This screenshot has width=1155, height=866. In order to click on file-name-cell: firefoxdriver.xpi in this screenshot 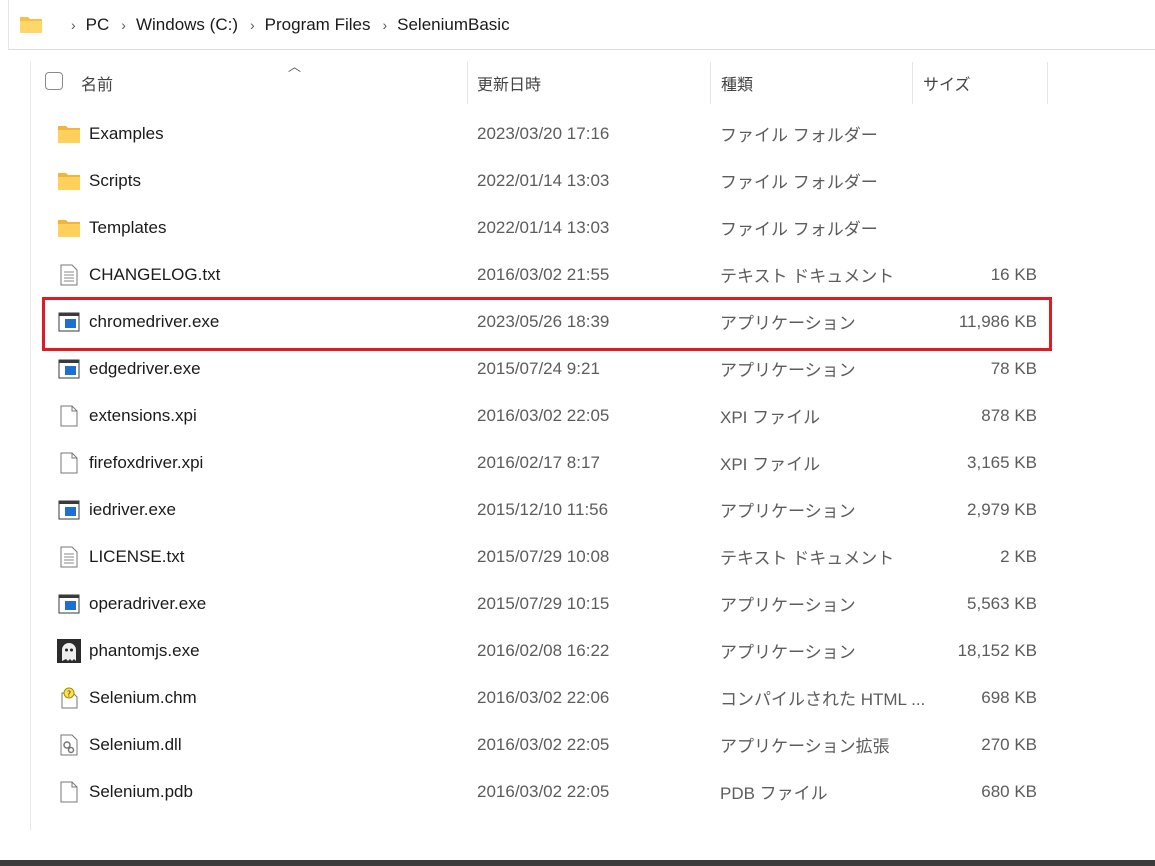, I will do `click(130, 462)`.